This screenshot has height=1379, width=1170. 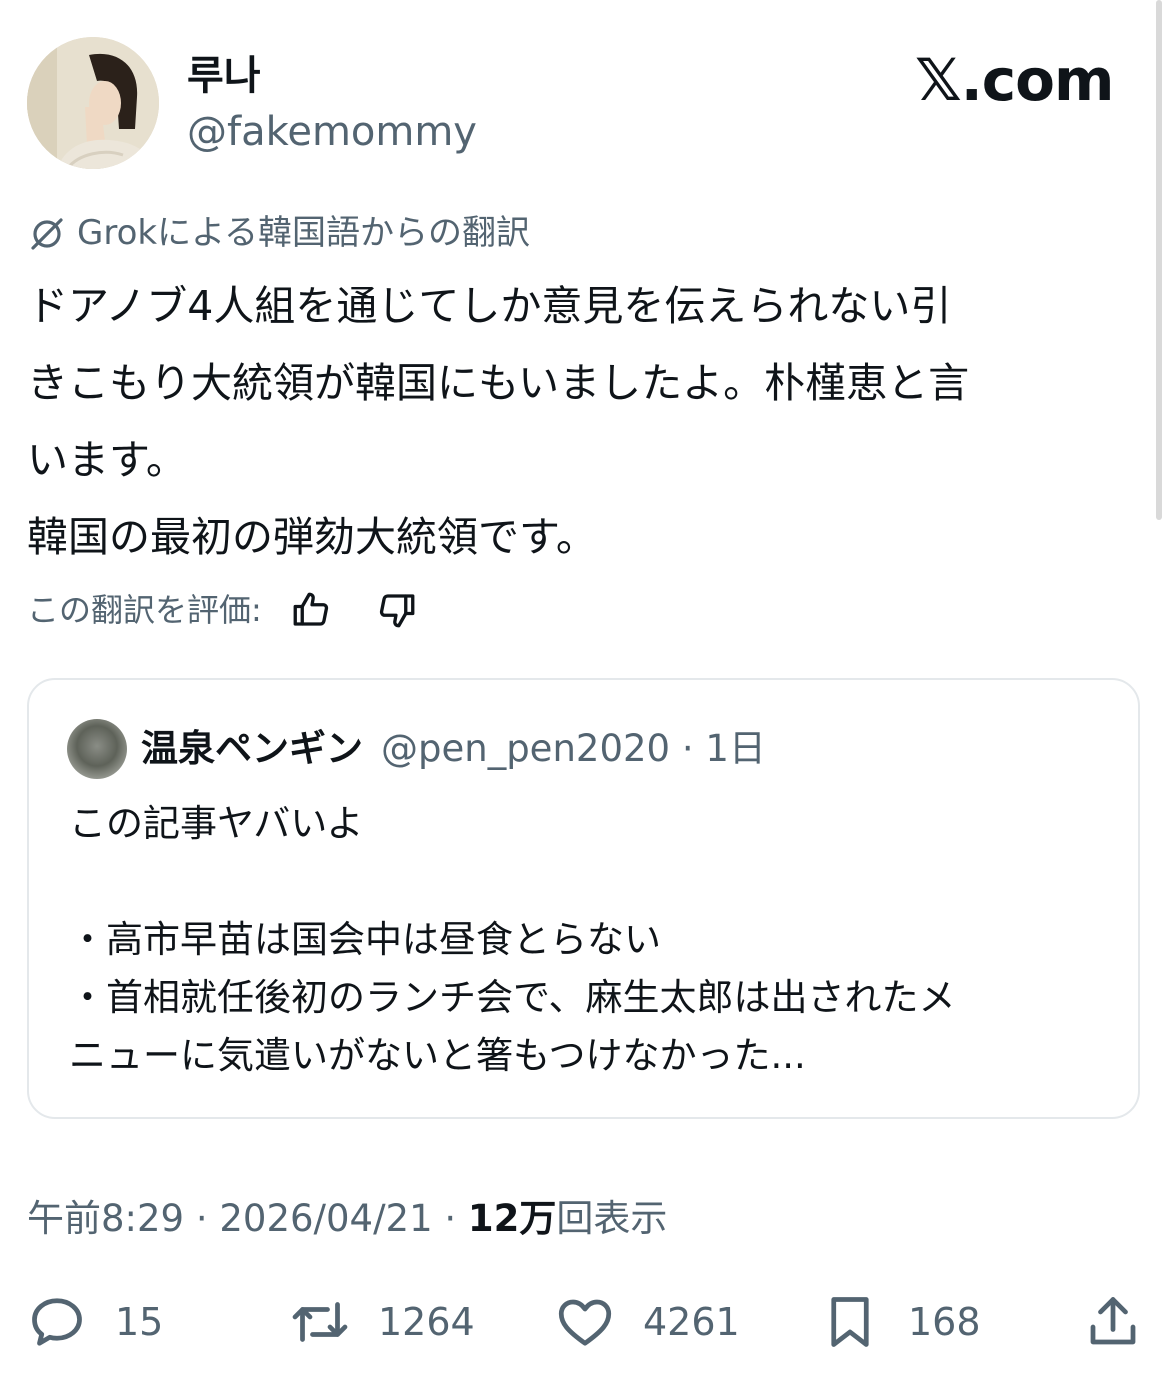 I want to click on rate-translation-row: この翻訳を評価:, so click(x=224, y=610).